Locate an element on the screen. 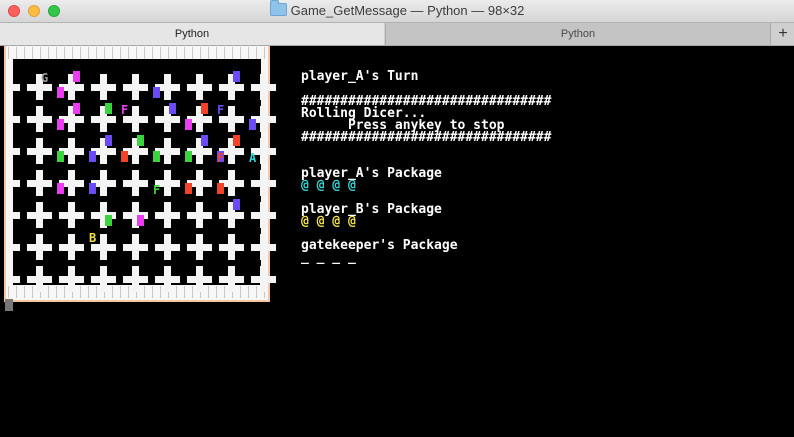 This screenshot has height=437, width=794. title-bar: Game_GetMessage — Python — 98×32 is located at coordinates (397, 11).